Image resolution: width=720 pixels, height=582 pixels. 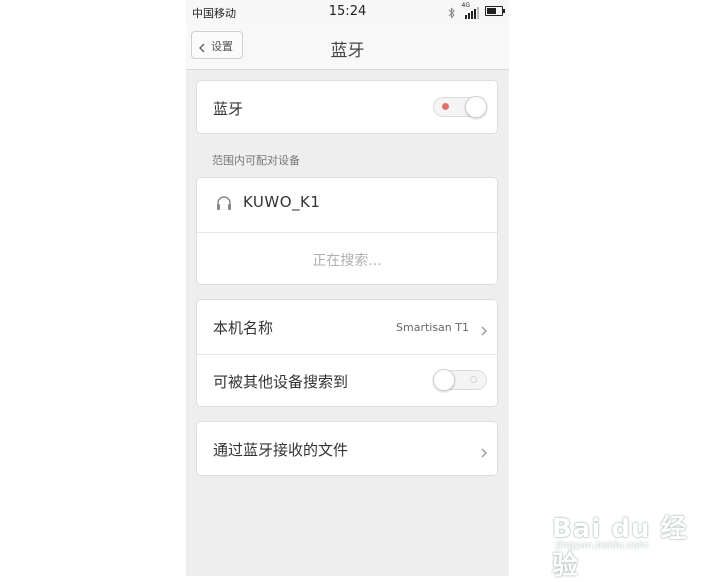 I want to click on signal-icon, so click(x=472, y=13).